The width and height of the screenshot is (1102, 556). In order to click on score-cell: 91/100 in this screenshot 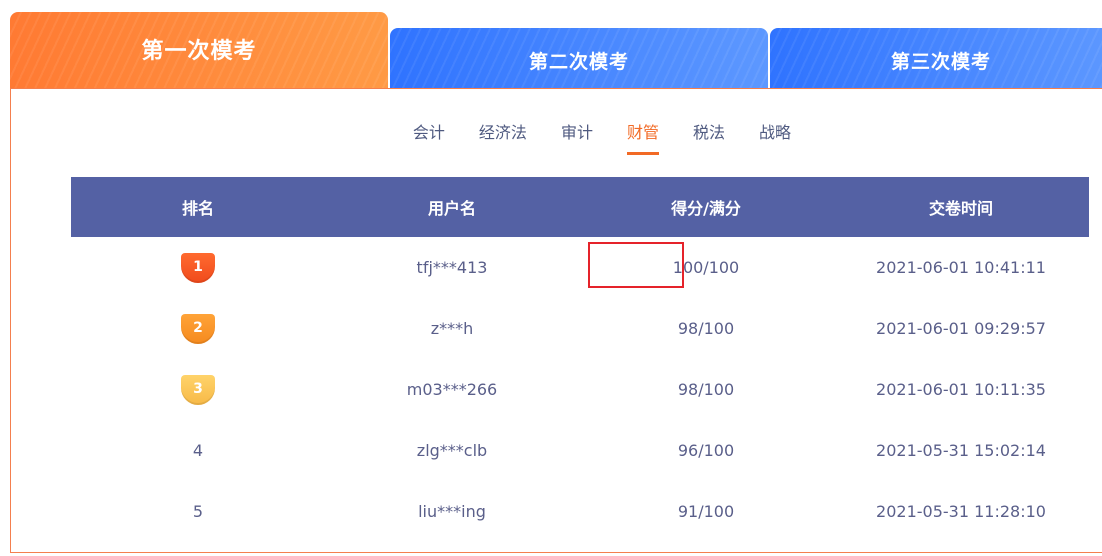, I will do `click(706, 511)`.